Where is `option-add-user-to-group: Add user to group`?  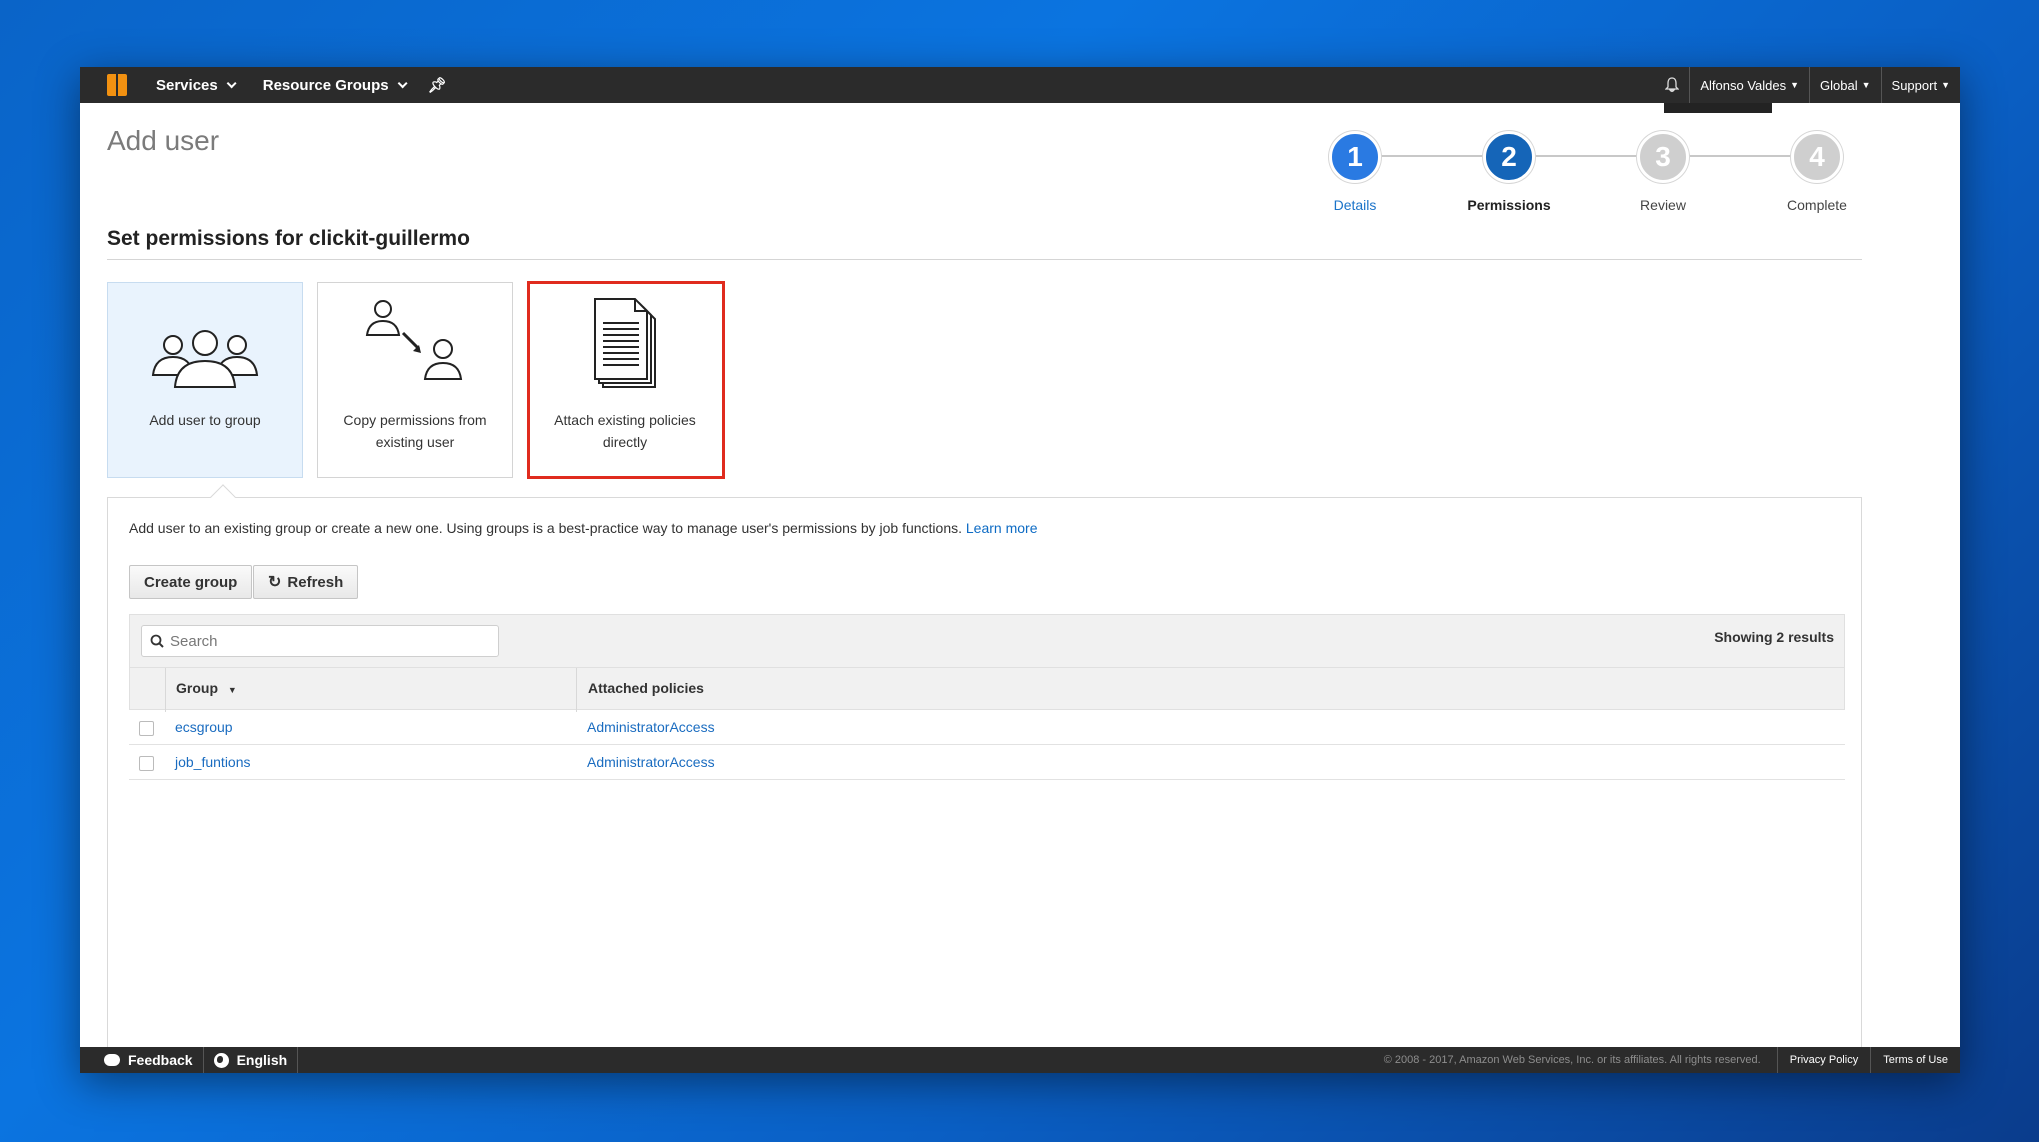 option-add-user-to-group: Add user to group is located at coordinates (205, 380).